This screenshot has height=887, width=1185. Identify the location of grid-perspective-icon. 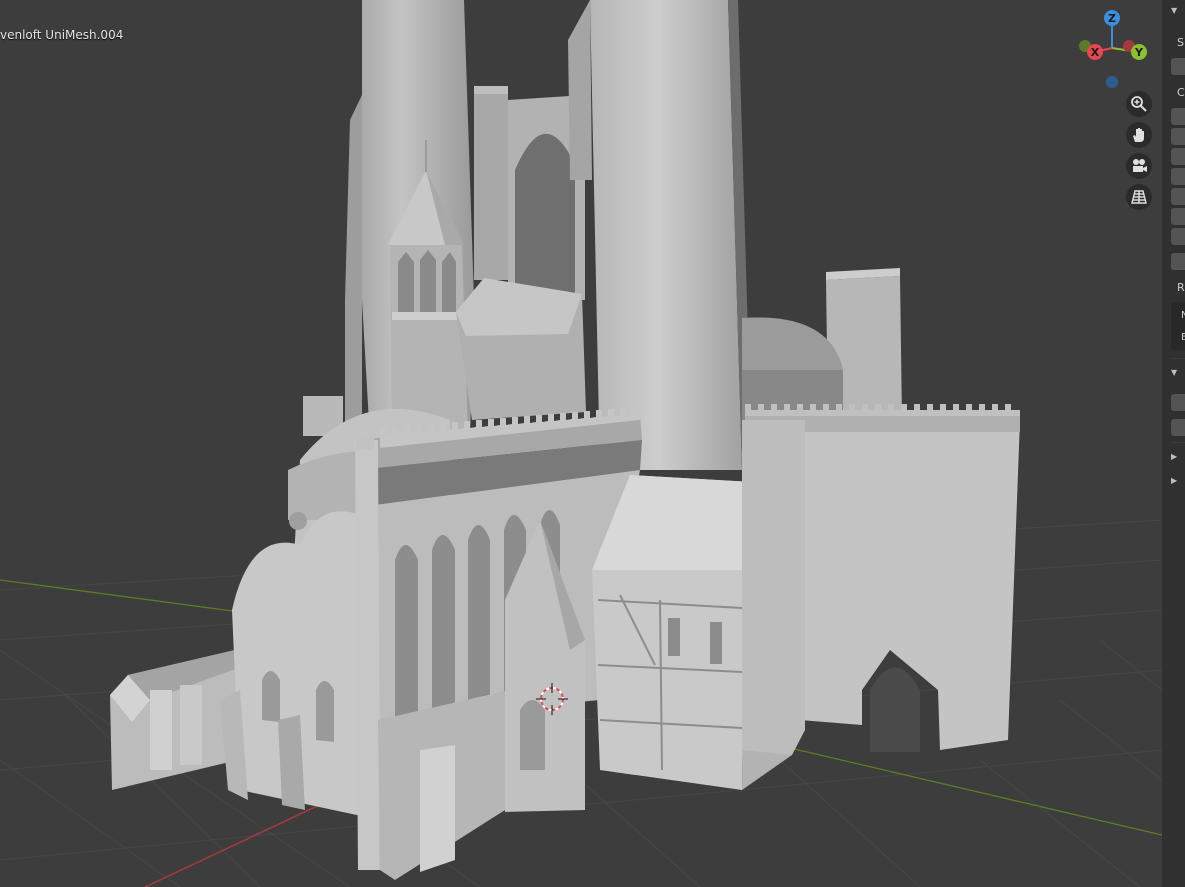
(1139, 197).